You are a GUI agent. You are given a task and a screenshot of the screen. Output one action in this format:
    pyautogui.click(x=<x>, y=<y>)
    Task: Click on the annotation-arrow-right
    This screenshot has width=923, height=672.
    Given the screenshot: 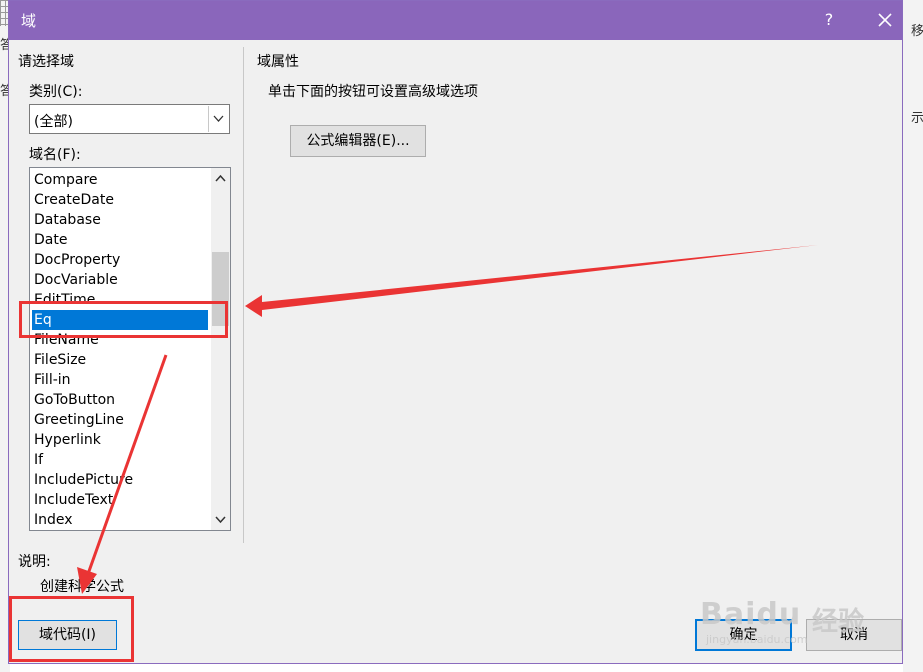 What is the action you would take?
    pyautogui.click(x=531, y=281)
    